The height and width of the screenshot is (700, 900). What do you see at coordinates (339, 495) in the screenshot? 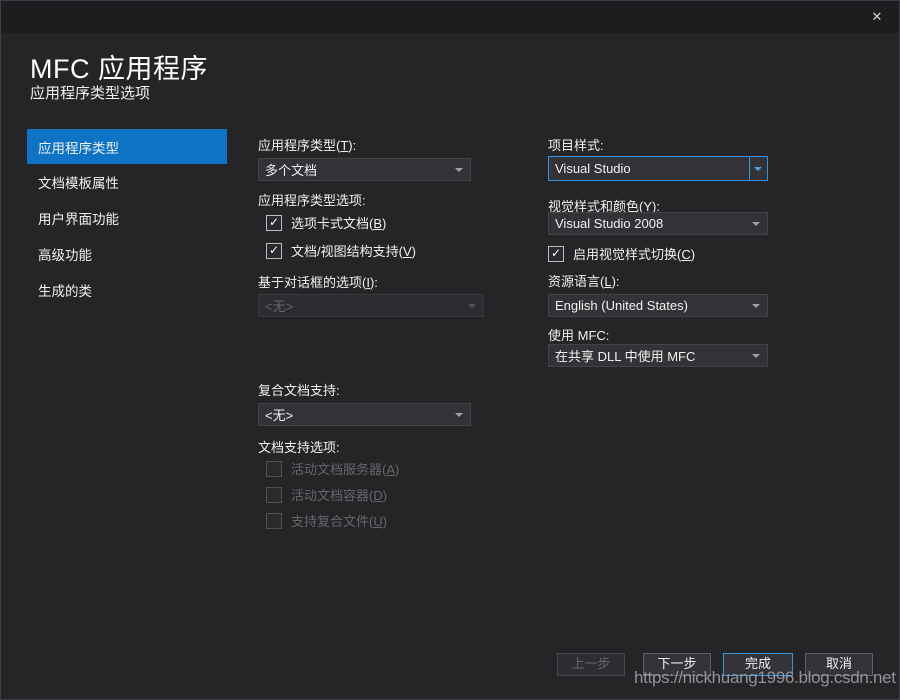
I see `active-doc-container-label: 活动文档容器(D)` at bounding box center [339, 495].